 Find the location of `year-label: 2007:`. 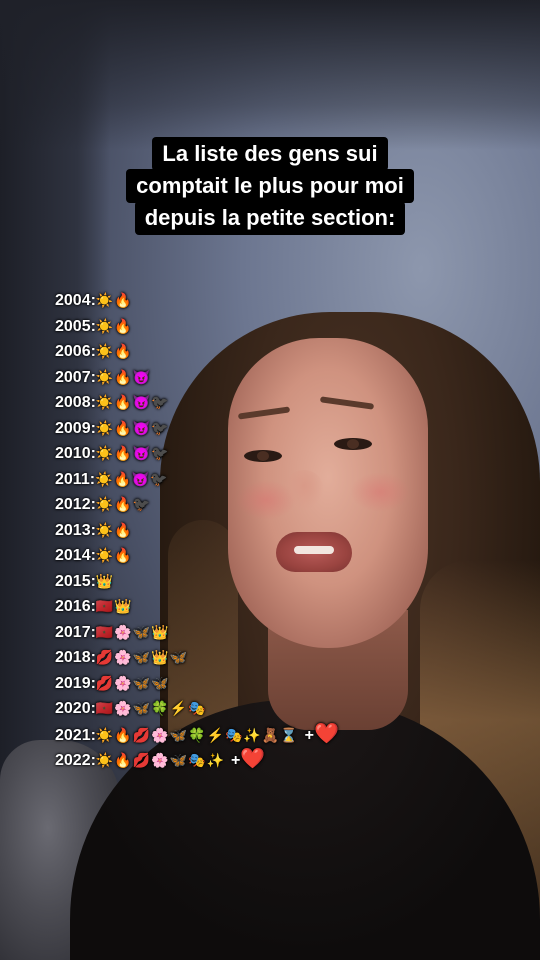

year-label: 2007: is located at coordinates (75, 377).